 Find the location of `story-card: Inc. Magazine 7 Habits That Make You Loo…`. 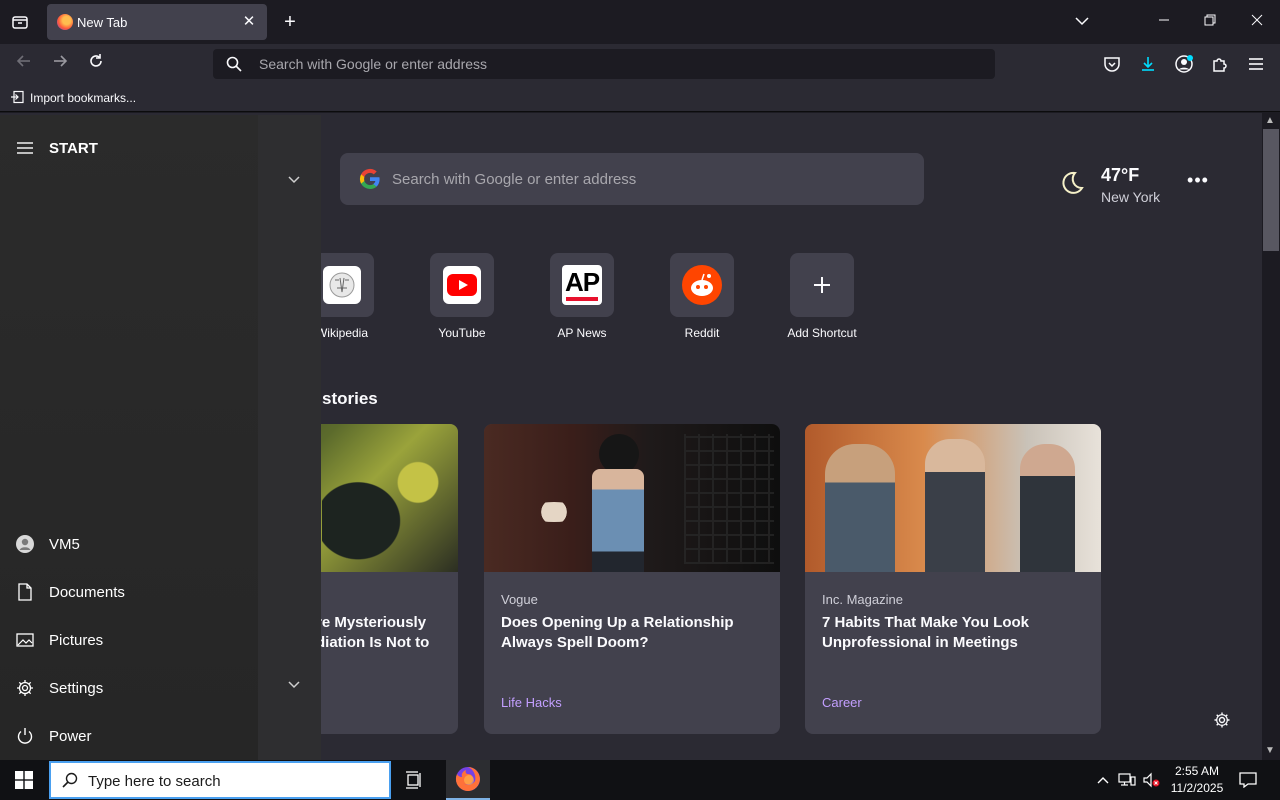

story-card: Inc. Magazine 7 Habits That Make You Loo… is located at coordinates (953, 579).